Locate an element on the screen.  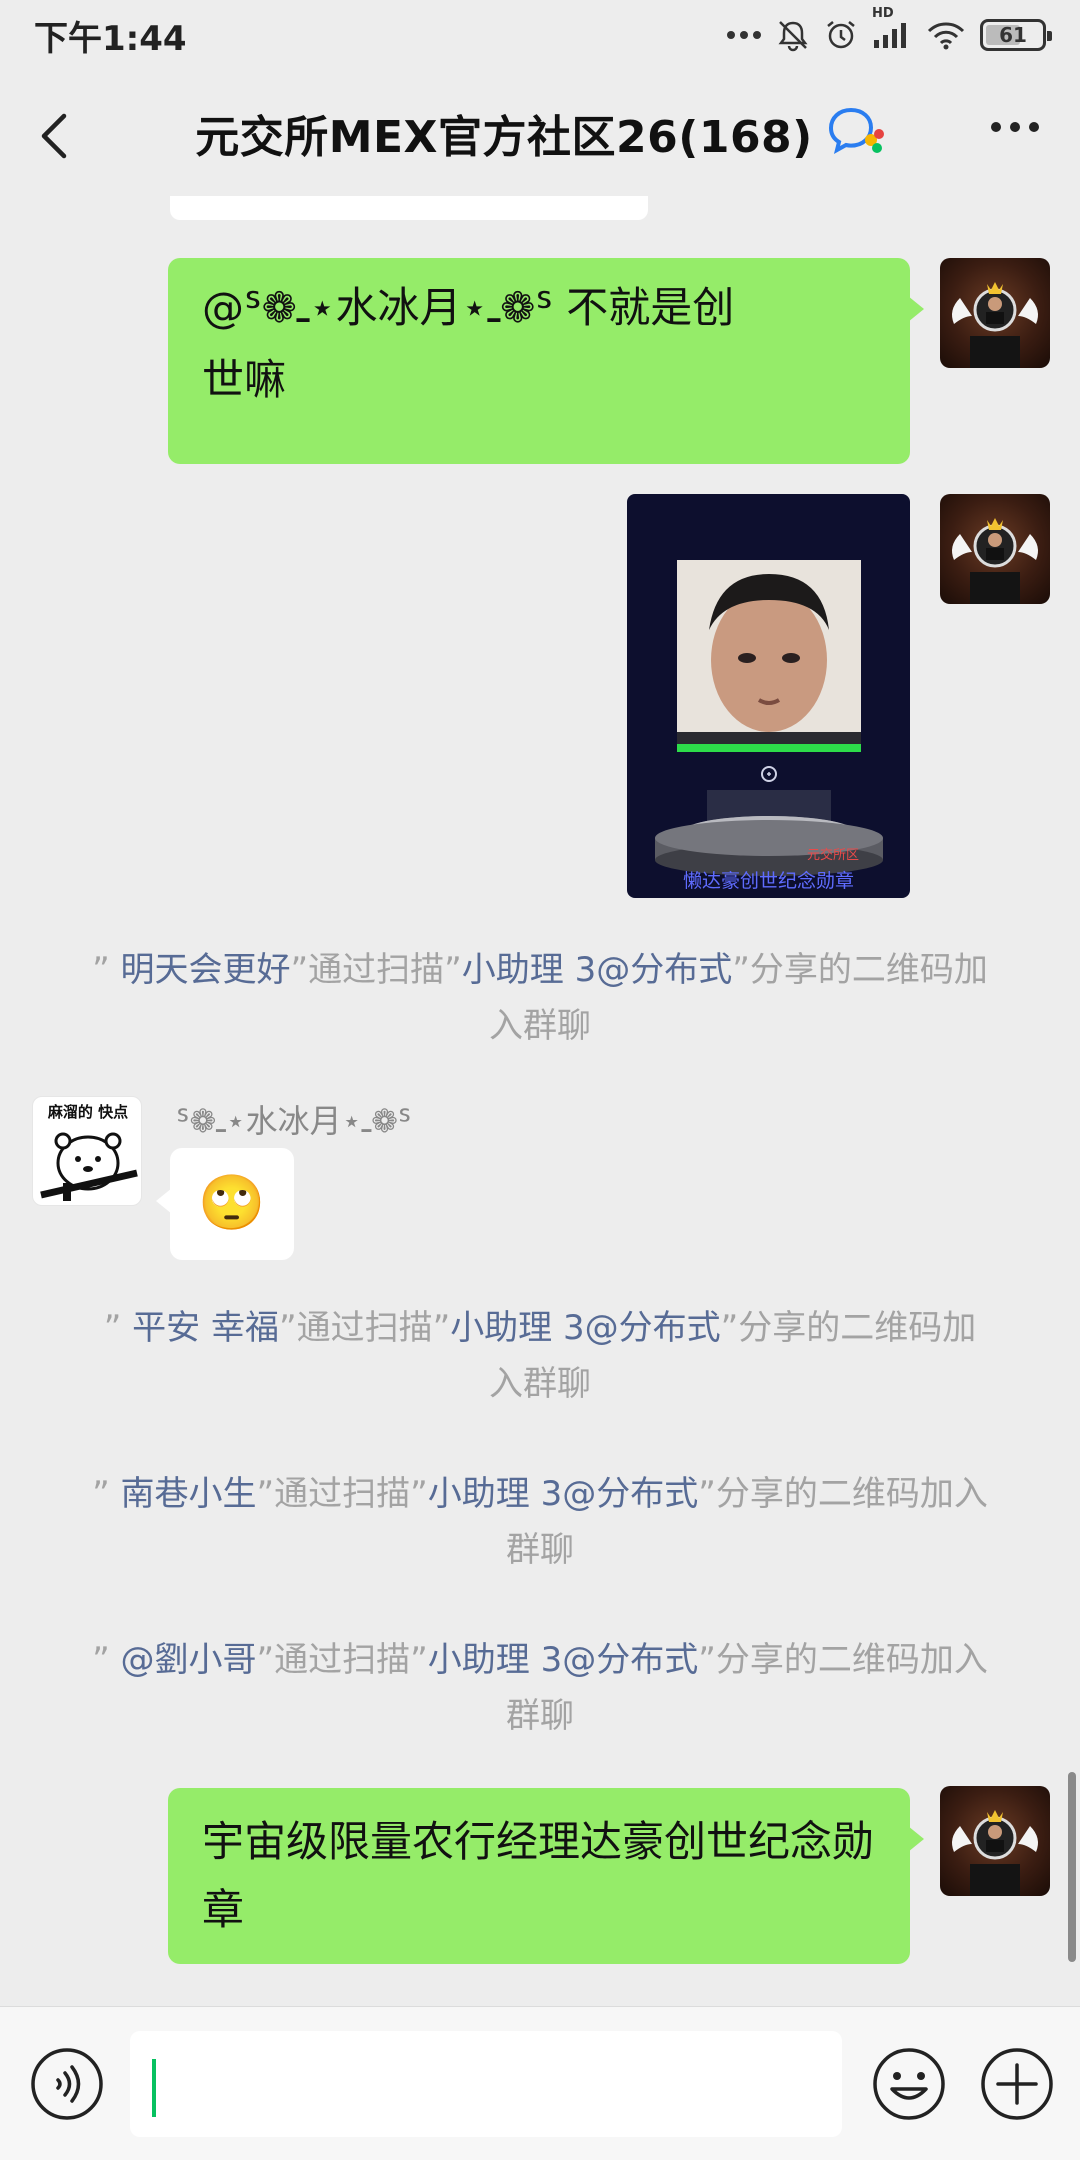
text-cursor is located at coordinates (154, 2088).